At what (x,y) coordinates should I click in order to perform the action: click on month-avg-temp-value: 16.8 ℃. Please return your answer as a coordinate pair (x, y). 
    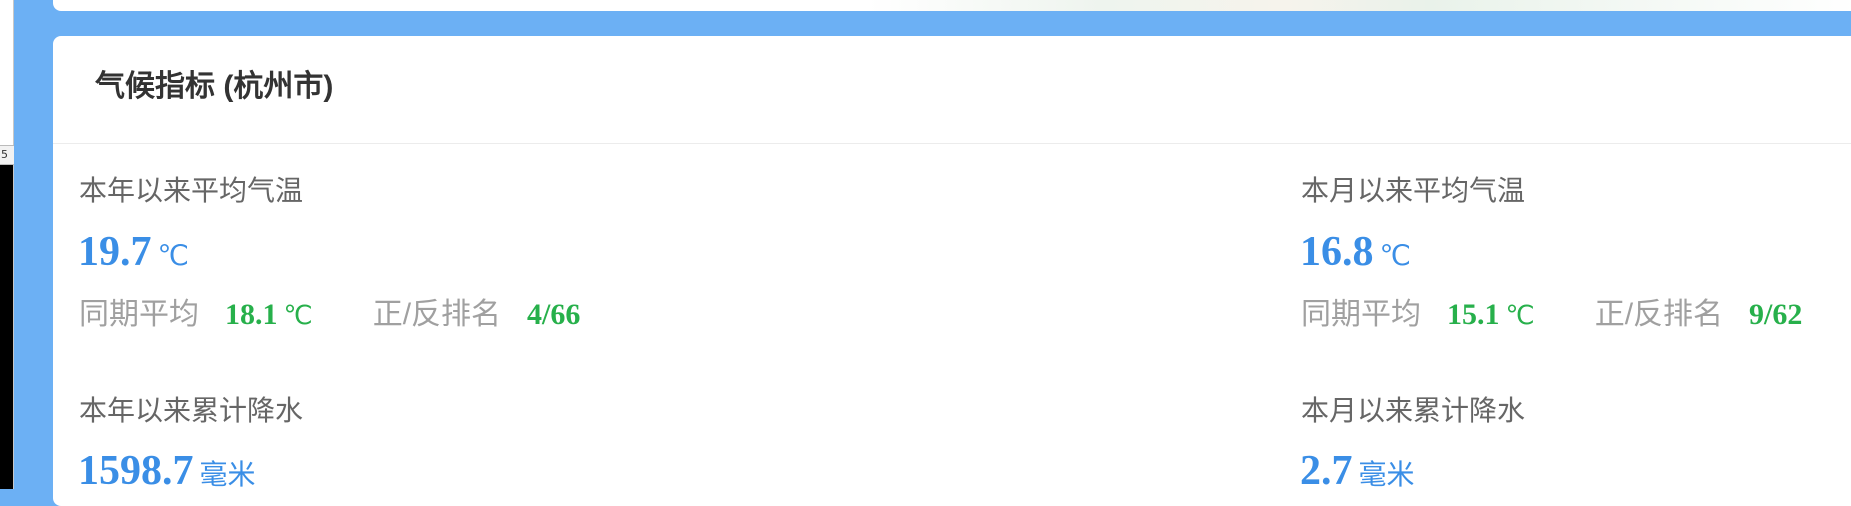
    Looking at the image, I should click on (1355, 254).